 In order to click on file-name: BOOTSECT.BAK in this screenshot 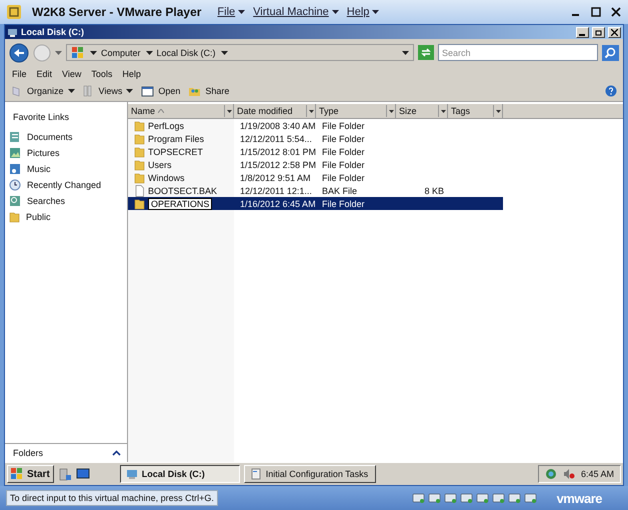, I will do `click(183, 191)`.